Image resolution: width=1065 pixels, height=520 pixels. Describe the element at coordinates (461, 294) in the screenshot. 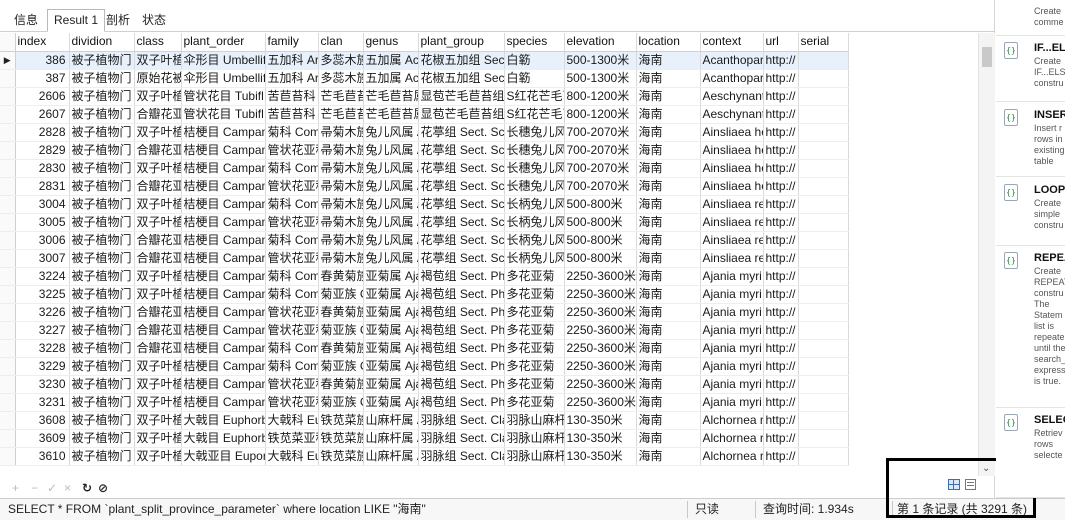

I see `cell-plant_group: 褐苞组 Sect. Pha` at that location.